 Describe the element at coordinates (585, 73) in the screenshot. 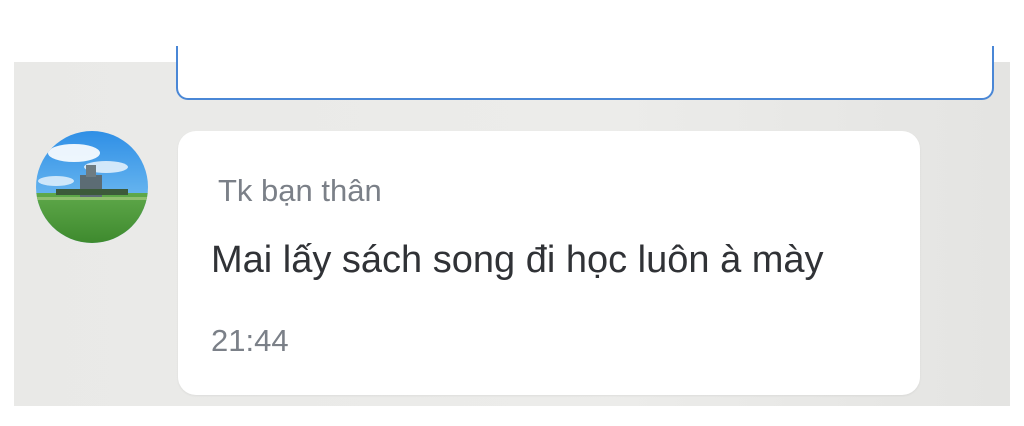

I see `previous-message-bubble` at that location.